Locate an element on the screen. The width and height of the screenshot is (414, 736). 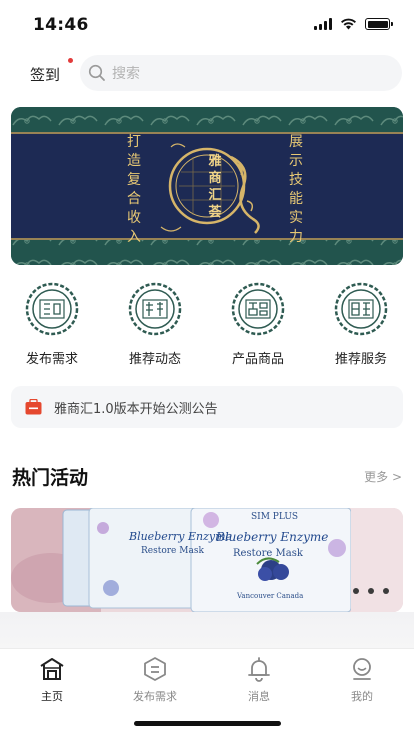
carousel-dots is located at coordinates (371, 591).